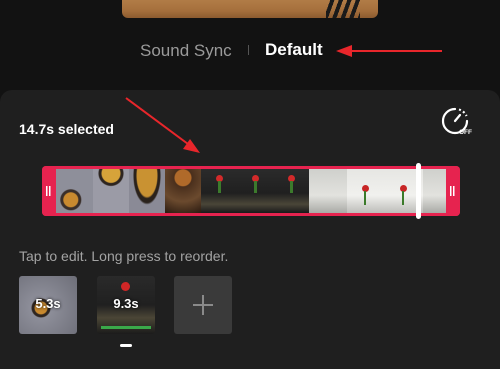 Image resolution: width=500 pixels, height=369 pixels. I want to click on mode-divider, so click(248, 50).